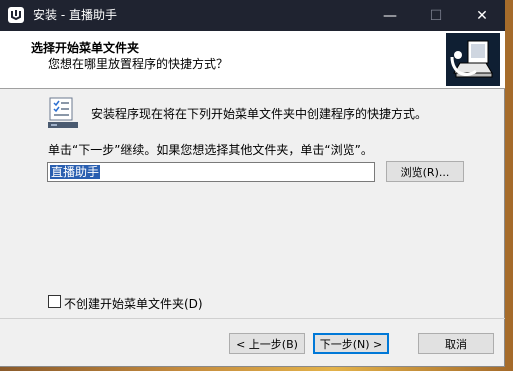 This screenshot has width=513, height=371. What do you see at coordinates (75, 15) in the screenshot?
I see `window-title: 安装 - 直播助手` at bounding box center [75, 15].